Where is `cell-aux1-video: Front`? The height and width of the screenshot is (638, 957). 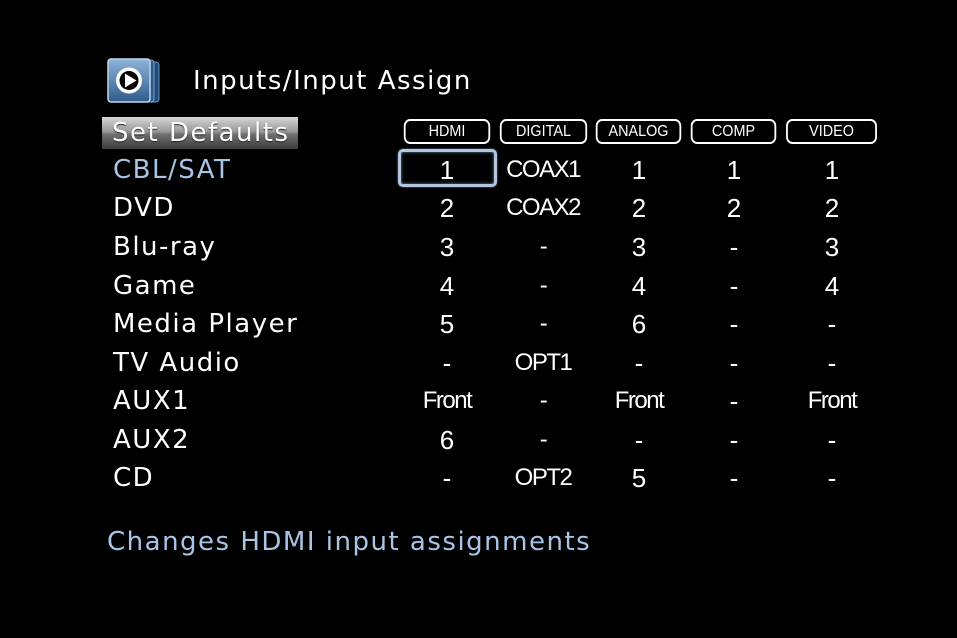 cell-aux1-video: Front is located at coordinates (832, 401).